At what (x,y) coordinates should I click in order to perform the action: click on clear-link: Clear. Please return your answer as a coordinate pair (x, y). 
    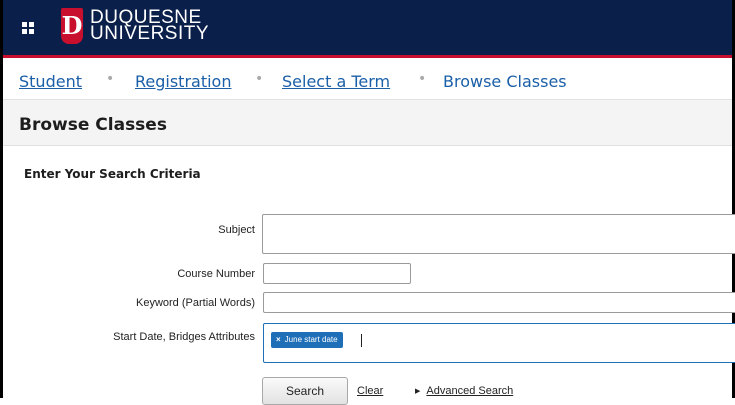
    Looking at the image, I should click on (370, 391).